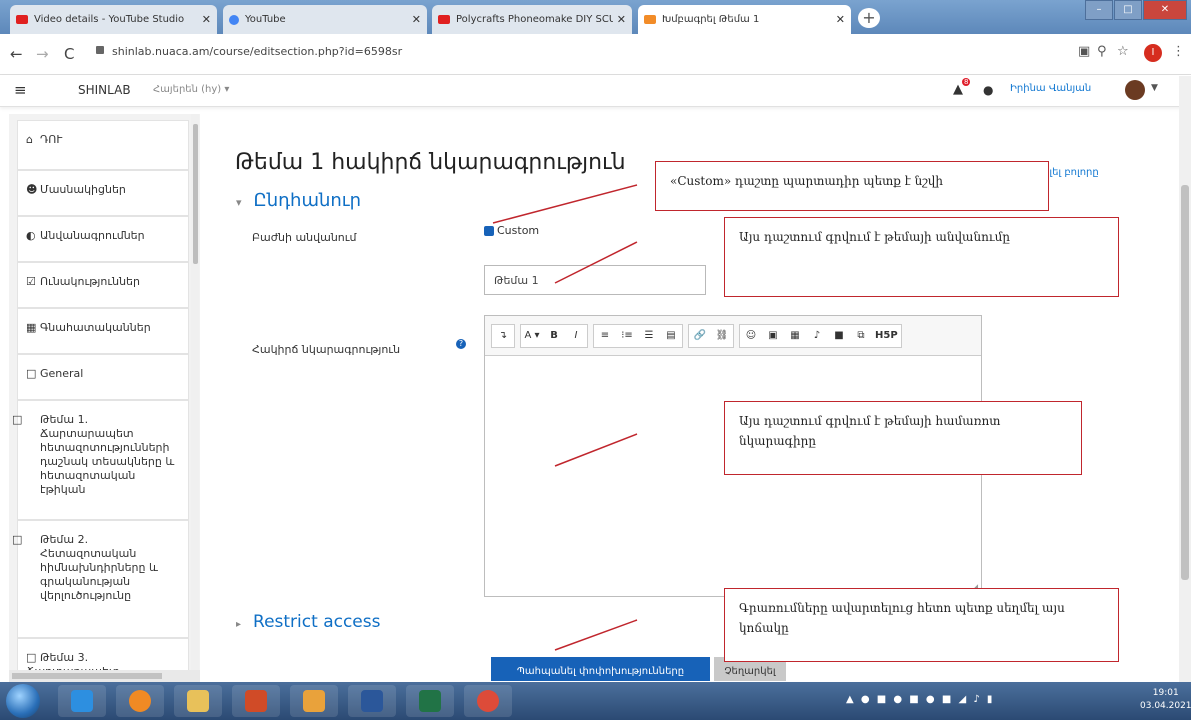  I want to click on clock-time: 19:01, so click(1165, 693).